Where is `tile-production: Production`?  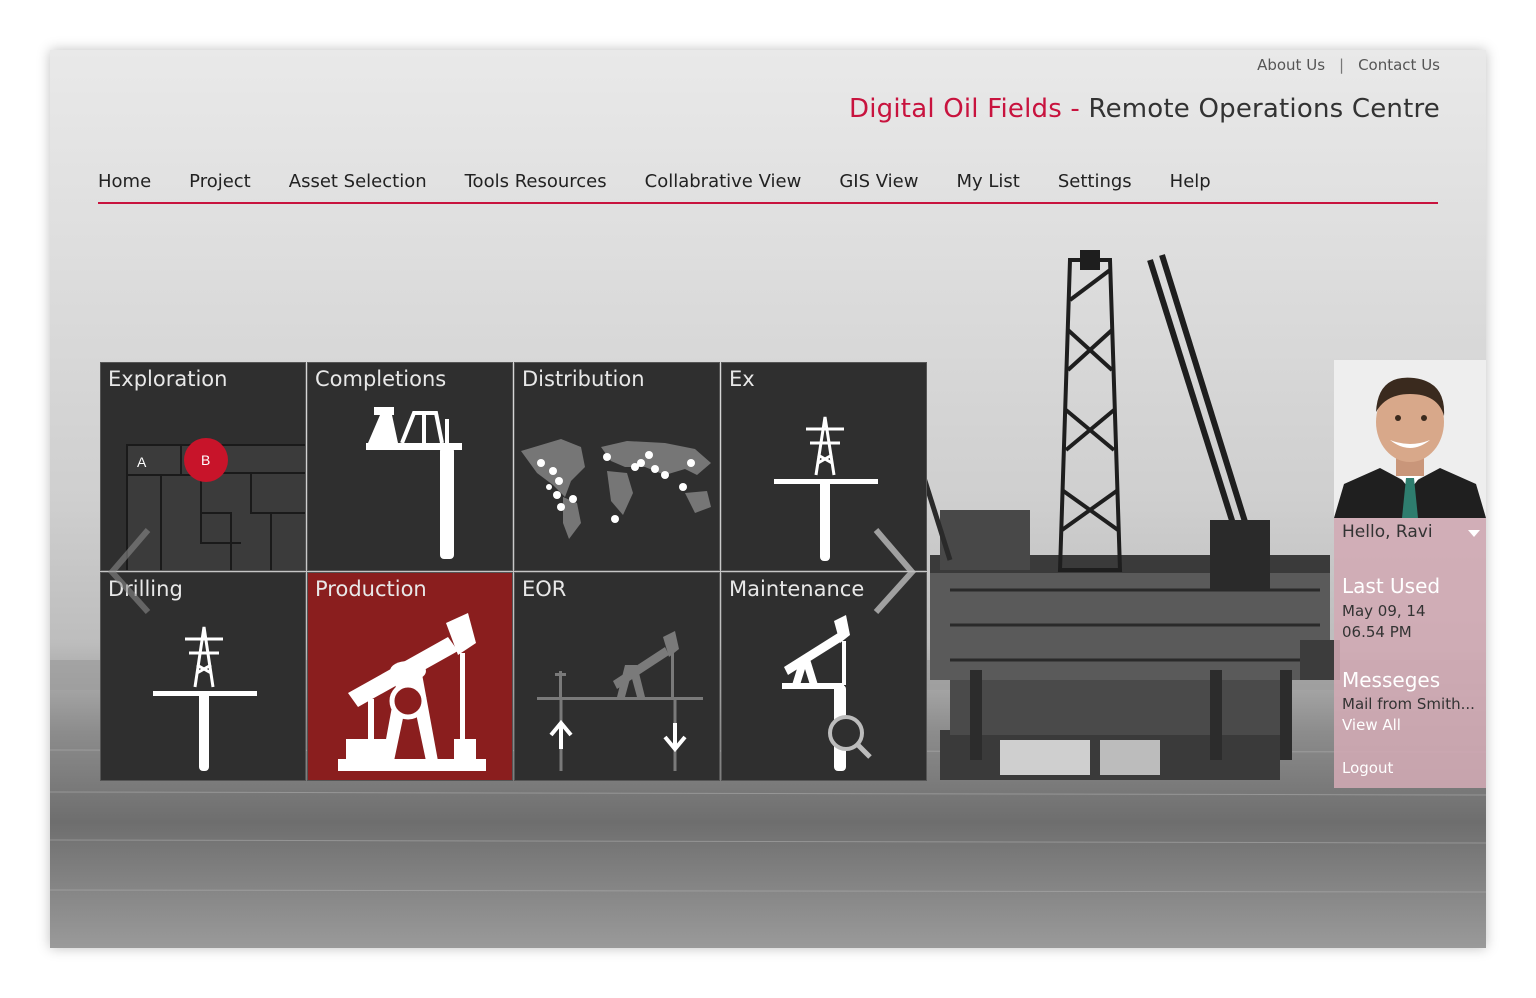 tile-production: Production is located at coordinates (410, 676).